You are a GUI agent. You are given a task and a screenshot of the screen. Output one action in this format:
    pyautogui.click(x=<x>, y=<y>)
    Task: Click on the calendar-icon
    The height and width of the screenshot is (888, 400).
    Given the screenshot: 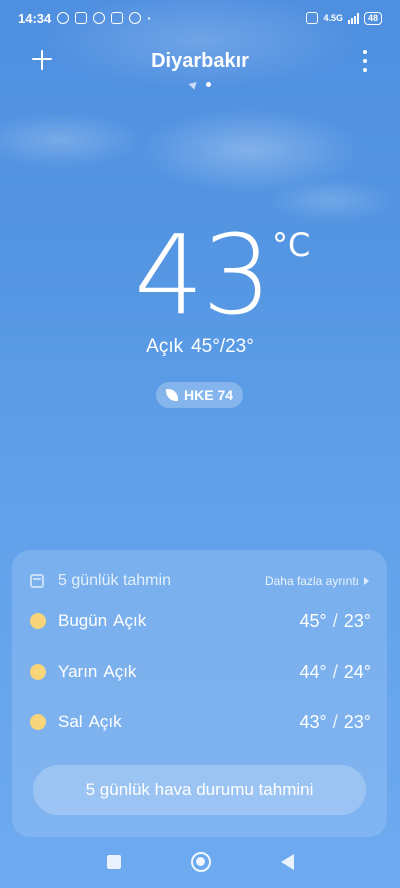 What is the action you would take?
    pyautogui.click(x=37, y=581)
    